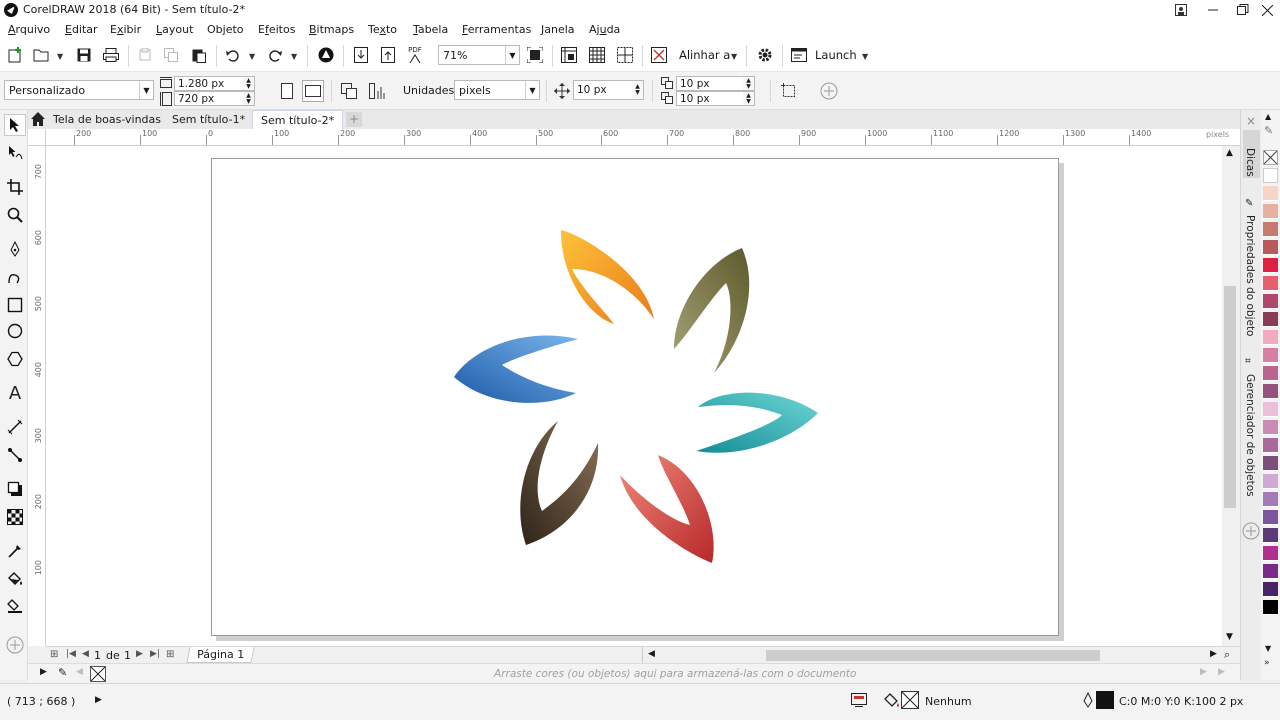 The image size is (1280, 720). I want to click on petal-orange, so click(607, 277).